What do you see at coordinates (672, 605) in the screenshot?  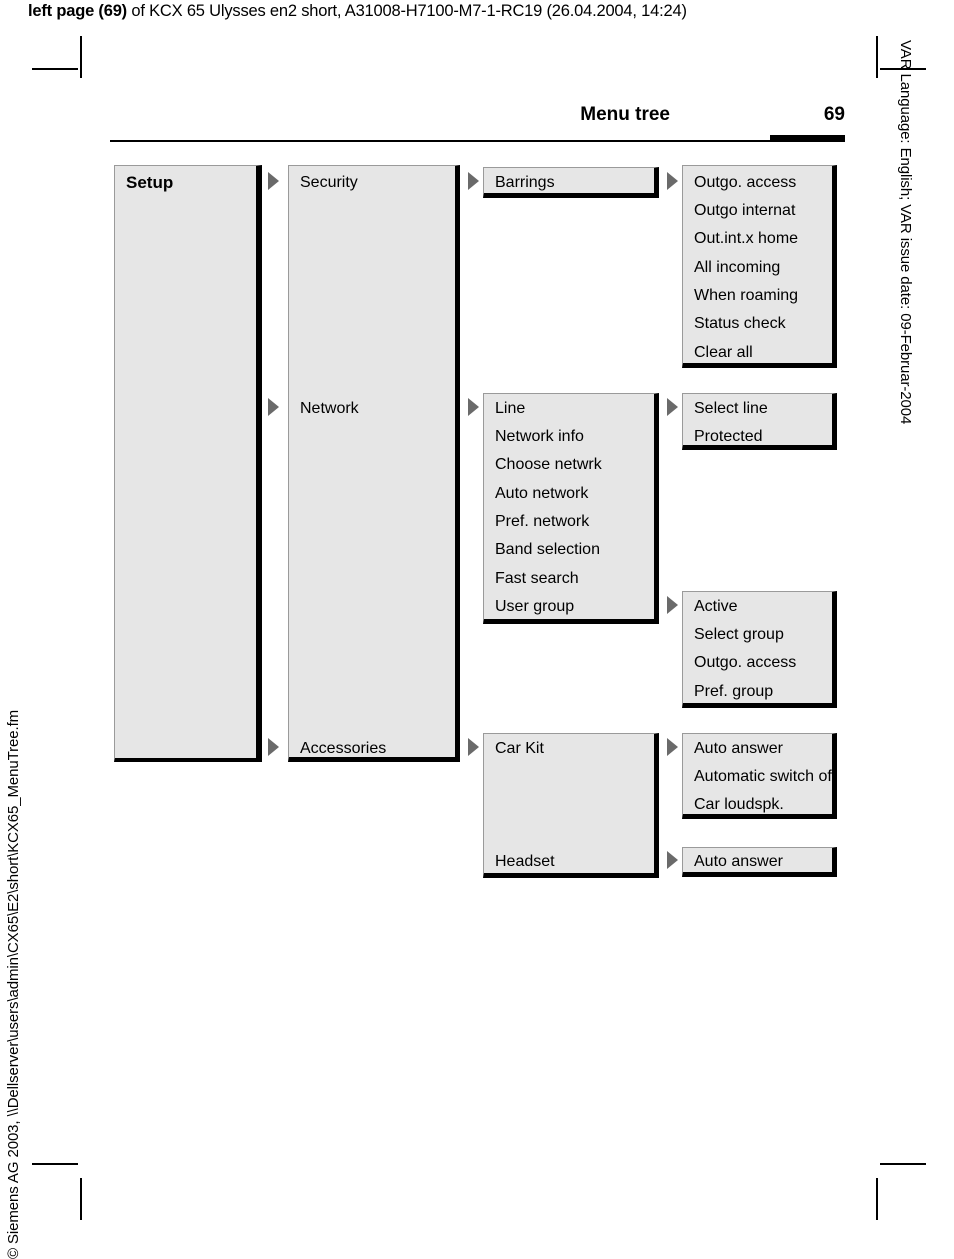 I see `arrow-usergroup-to-groupoptions` at bounding box center [672, 605].